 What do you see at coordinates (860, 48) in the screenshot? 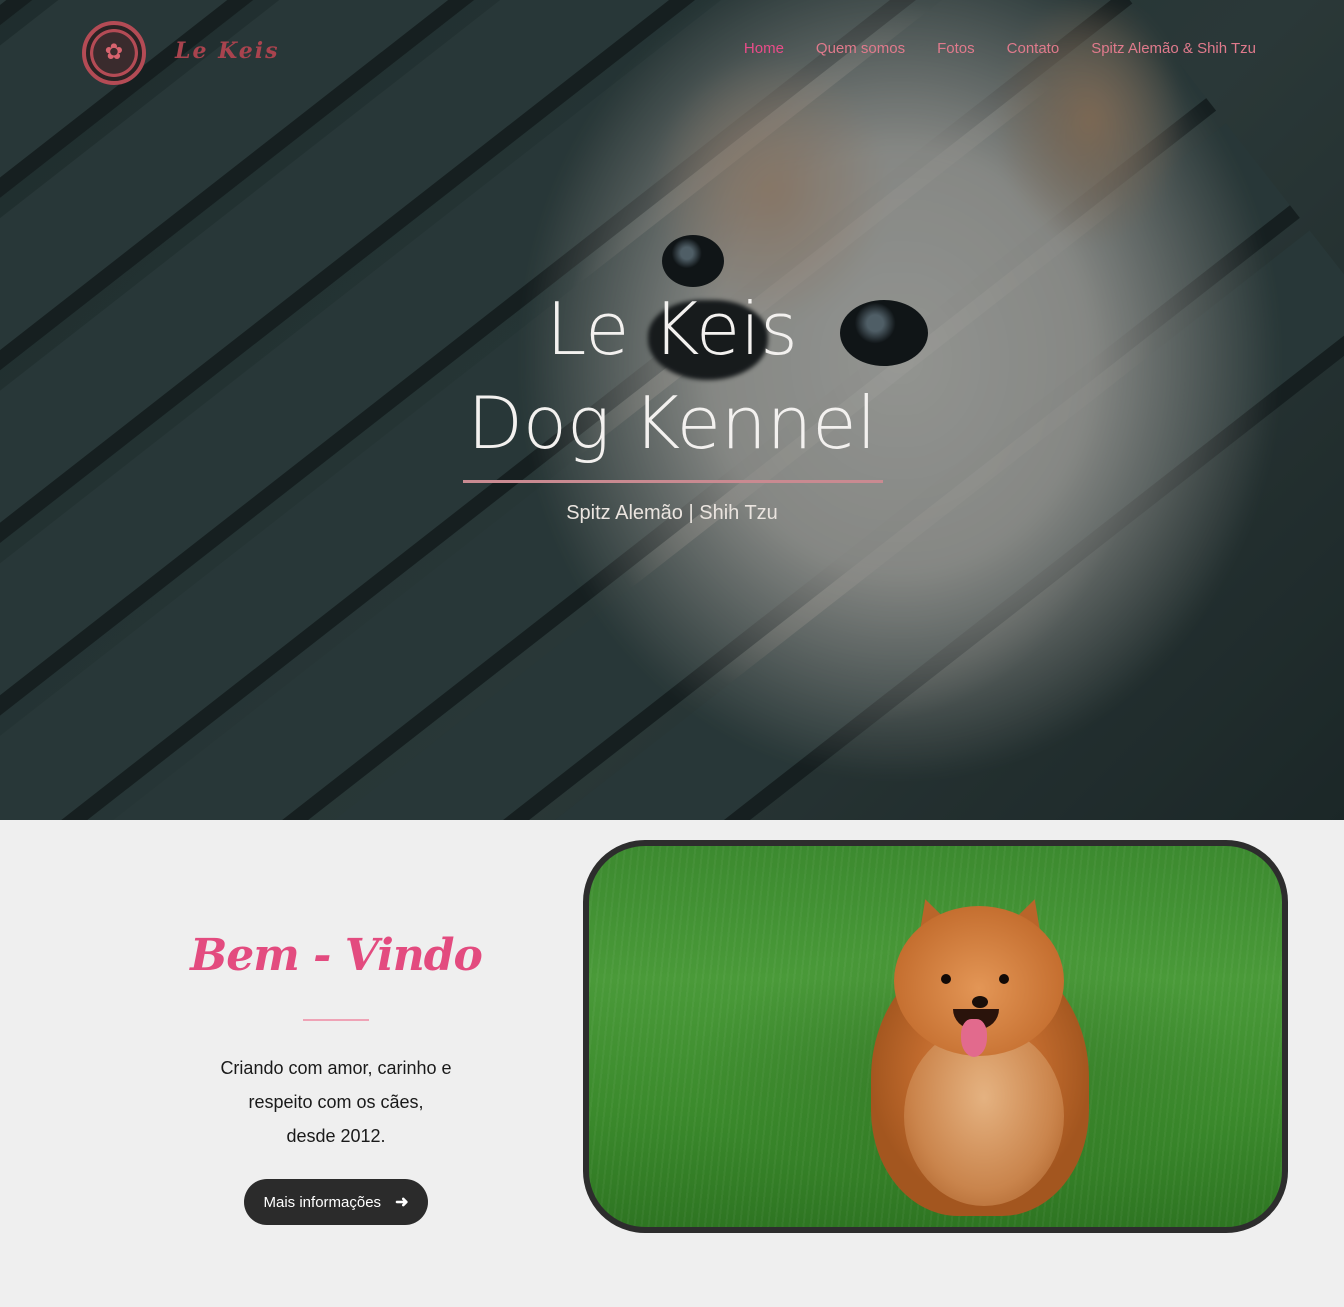
I see `nav-quem-somos: Quem somos` at bounding box center [860, 48].